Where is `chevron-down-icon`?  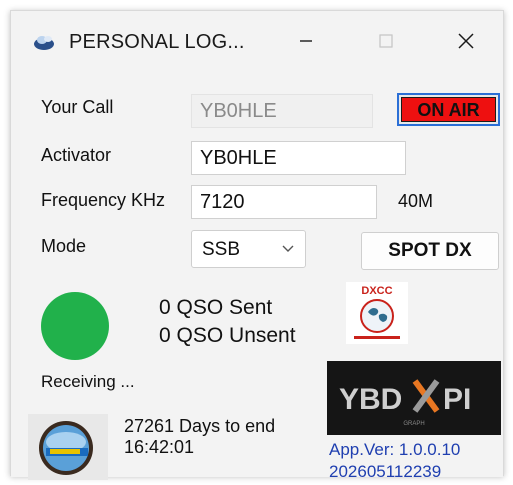
chevron-down-icon is located at coordinates (288, 248).